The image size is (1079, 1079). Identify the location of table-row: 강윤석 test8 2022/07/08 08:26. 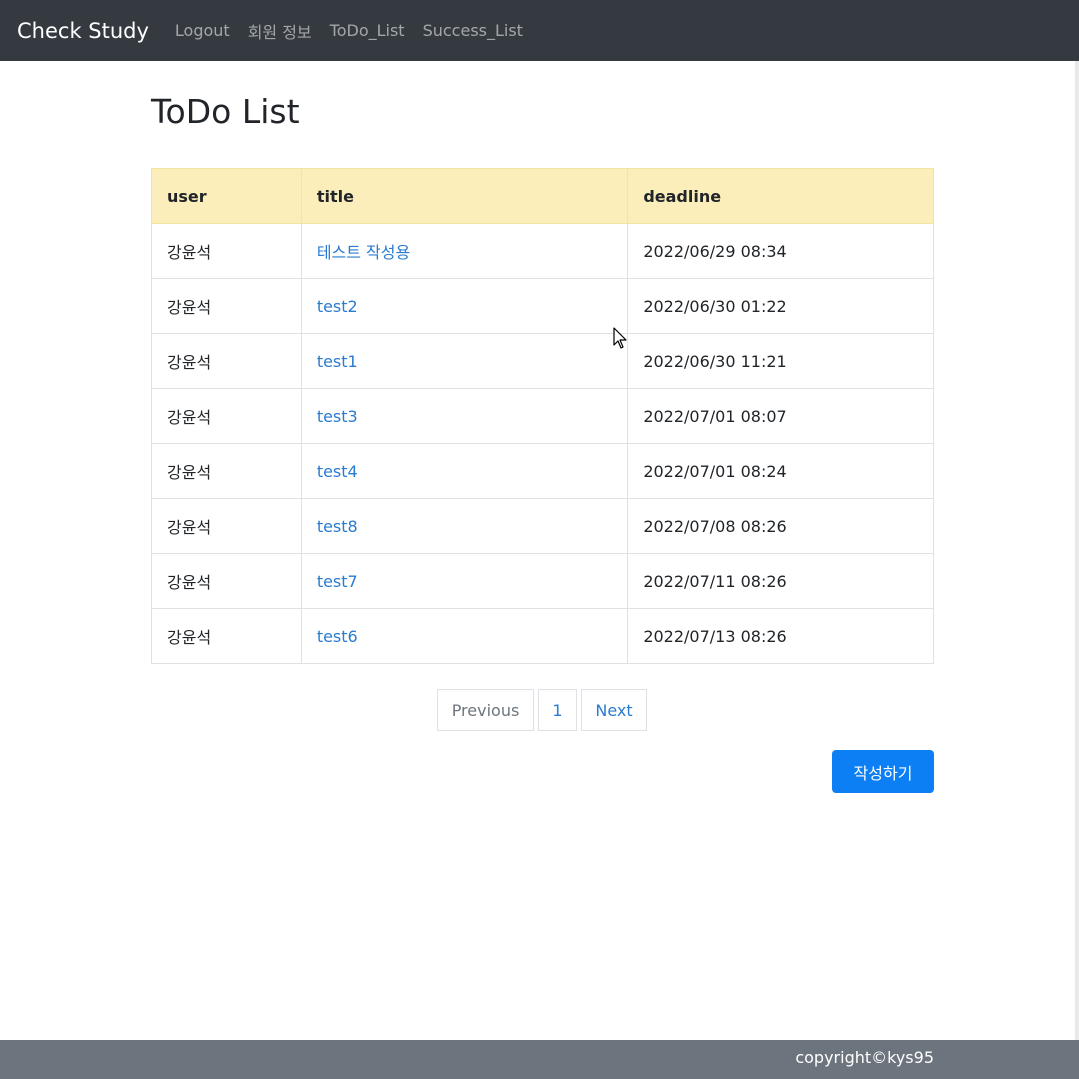
(542, 526).